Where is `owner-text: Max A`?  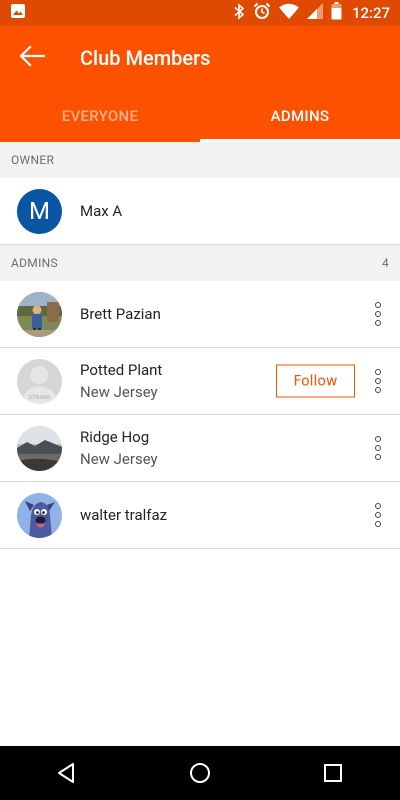
owner-text: Max A is located at coordinates (101, 211).